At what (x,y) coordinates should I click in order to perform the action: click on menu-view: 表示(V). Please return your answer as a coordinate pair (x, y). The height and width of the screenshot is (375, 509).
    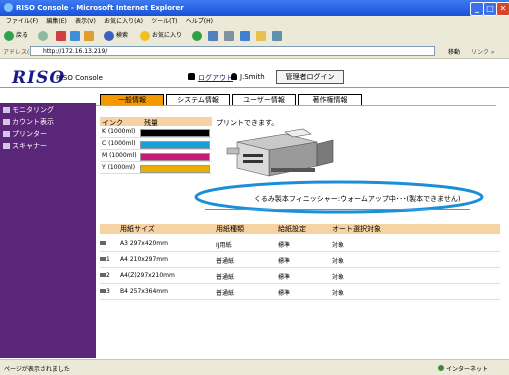
    Looking at the image, I should click on (85, 21).